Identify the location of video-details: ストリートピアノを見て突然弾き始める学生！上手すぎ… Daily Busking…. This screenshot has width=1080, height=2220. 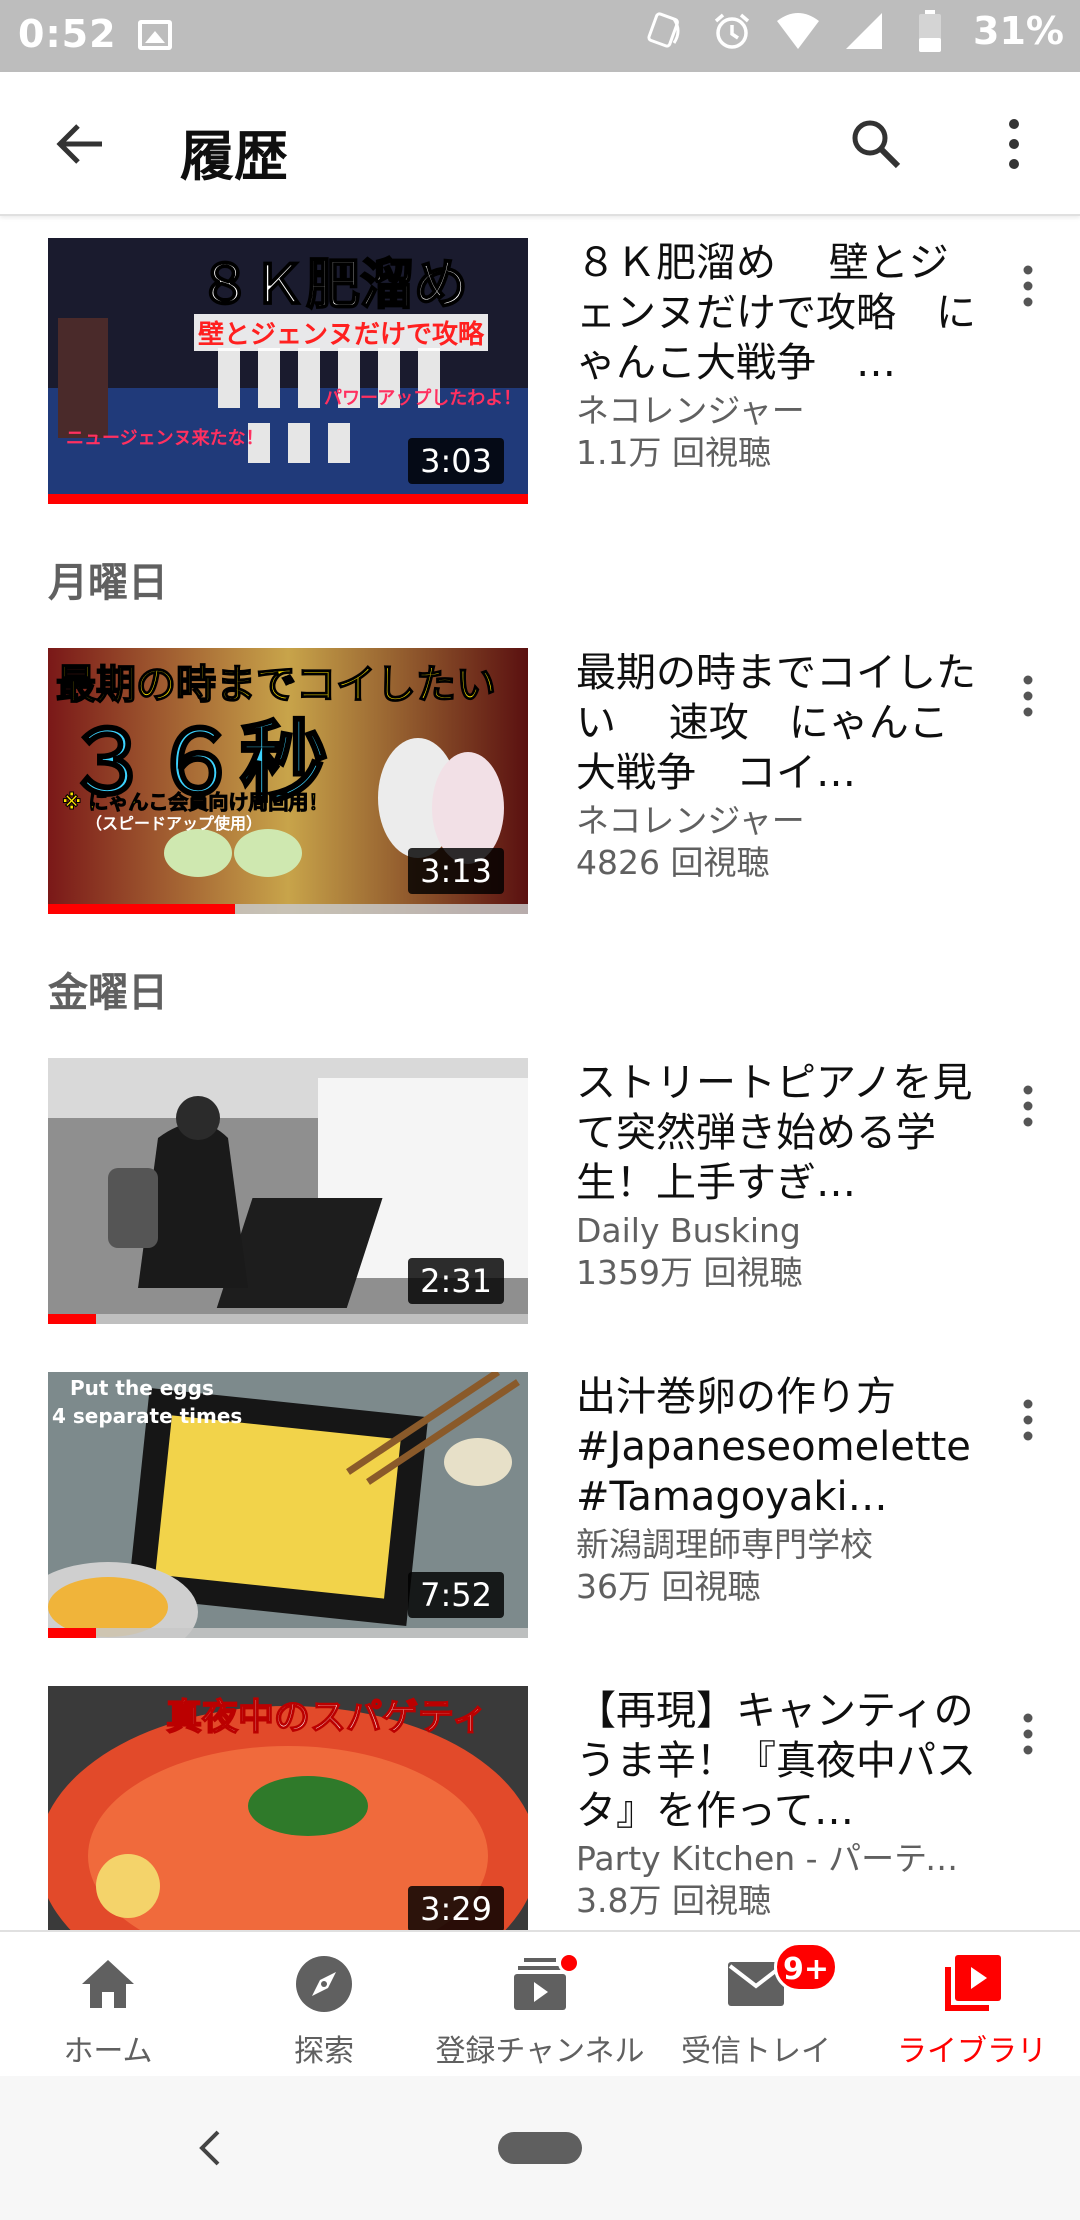
(776, 1176).